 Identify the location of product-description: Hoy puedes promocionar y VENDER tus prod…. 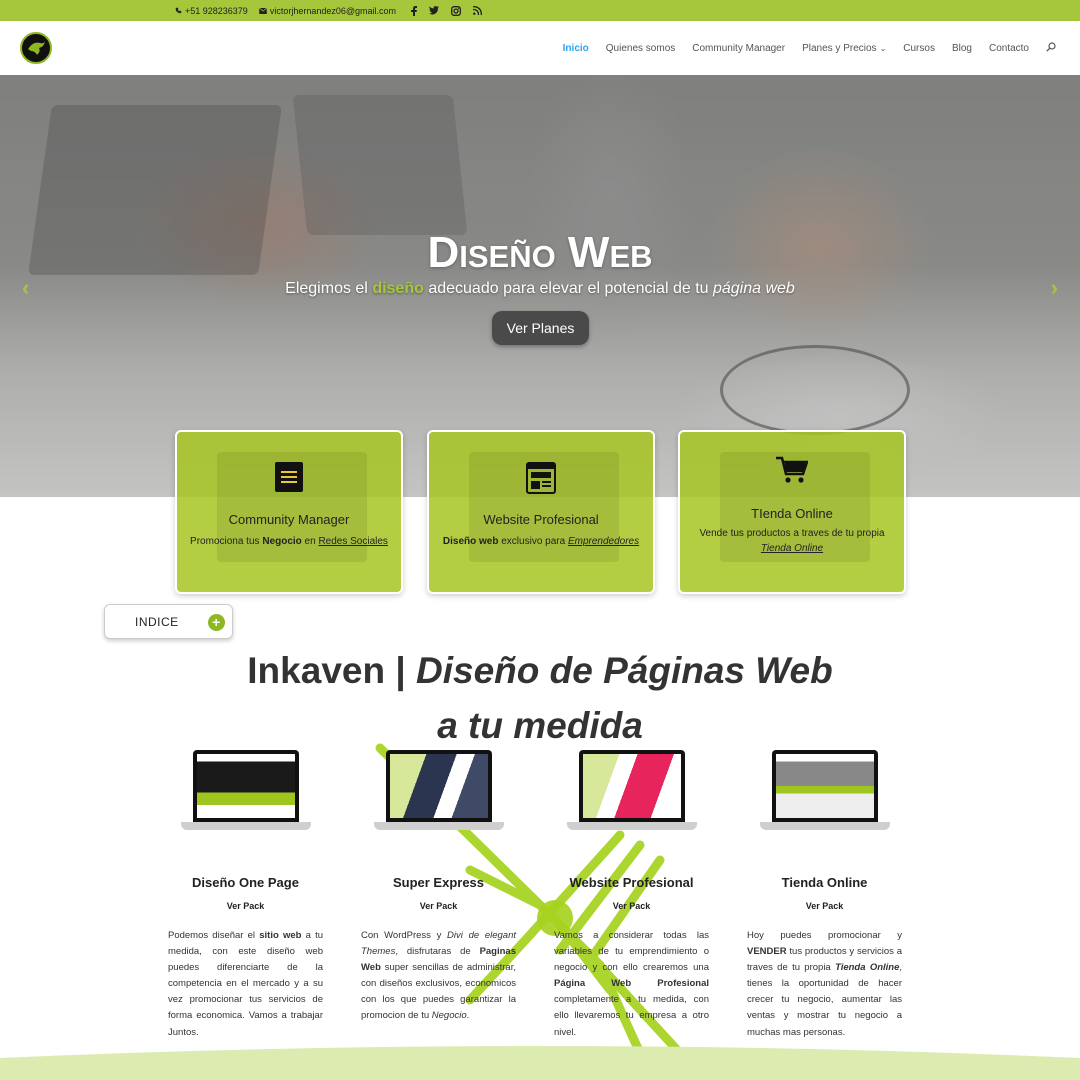
(824, 984).